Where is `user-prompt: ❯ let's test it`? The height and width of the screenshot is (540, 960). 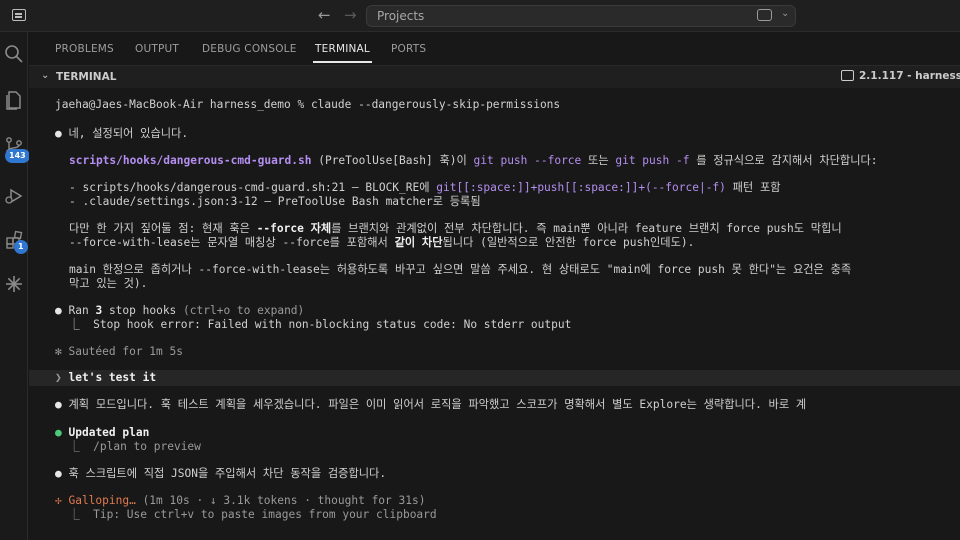
user-prompt: ❯ let's test it is located at coordinates (105, 378).